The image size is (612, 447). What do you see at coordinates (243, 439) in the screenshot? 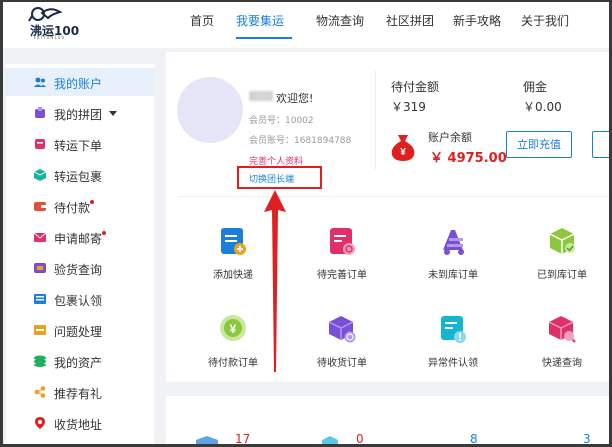
I see `stat-count: 17` at bounding box center [243, 439].